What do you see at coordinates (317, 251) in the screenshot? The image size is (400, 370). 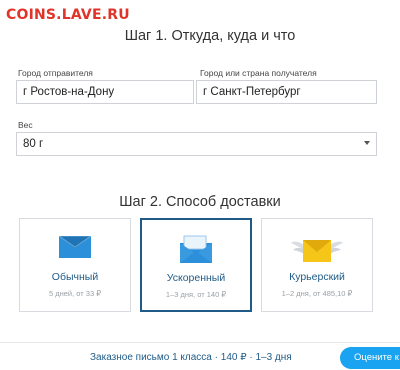 I see `winged-envelope-icon` at bounding box center [317, 251].